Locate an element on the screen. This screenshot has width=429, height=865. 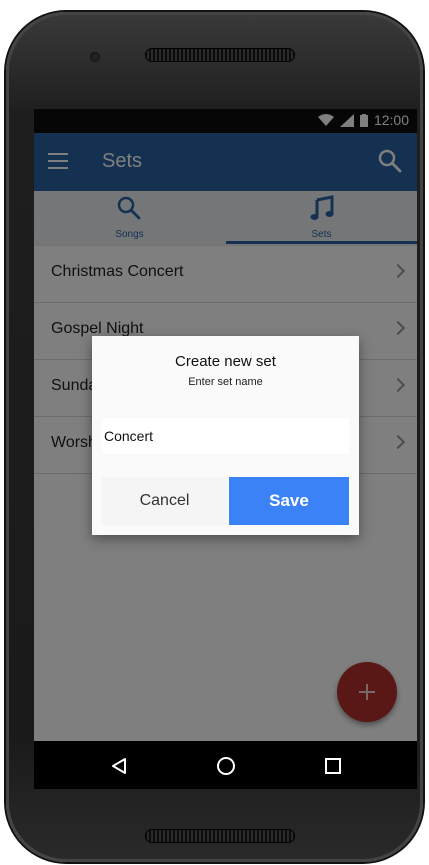
save-button: Save is located at coordinates (289, 501).